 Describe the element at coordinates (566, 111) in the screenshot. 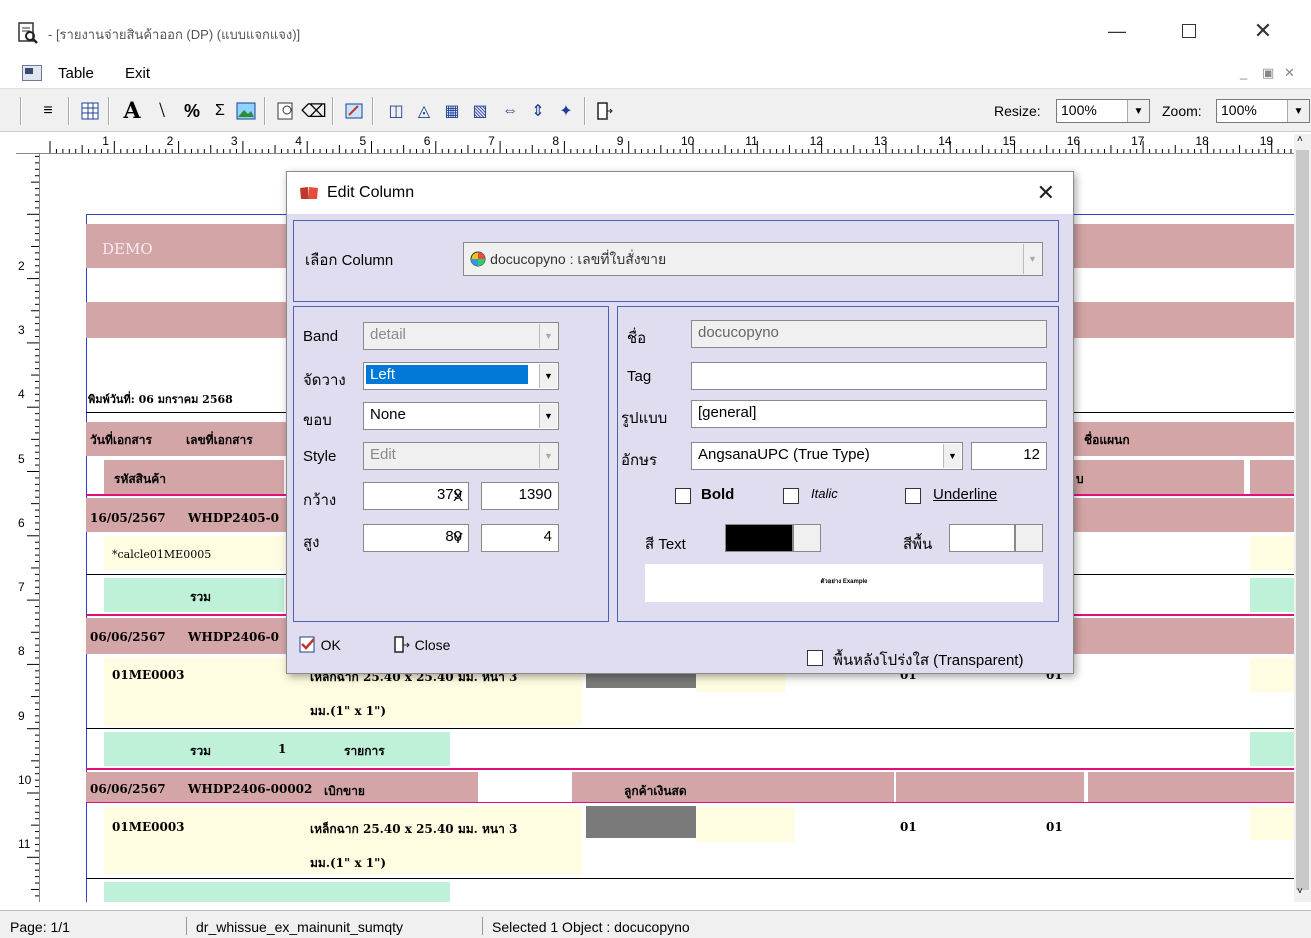

I see `same-size-icon: ✦` at that location.